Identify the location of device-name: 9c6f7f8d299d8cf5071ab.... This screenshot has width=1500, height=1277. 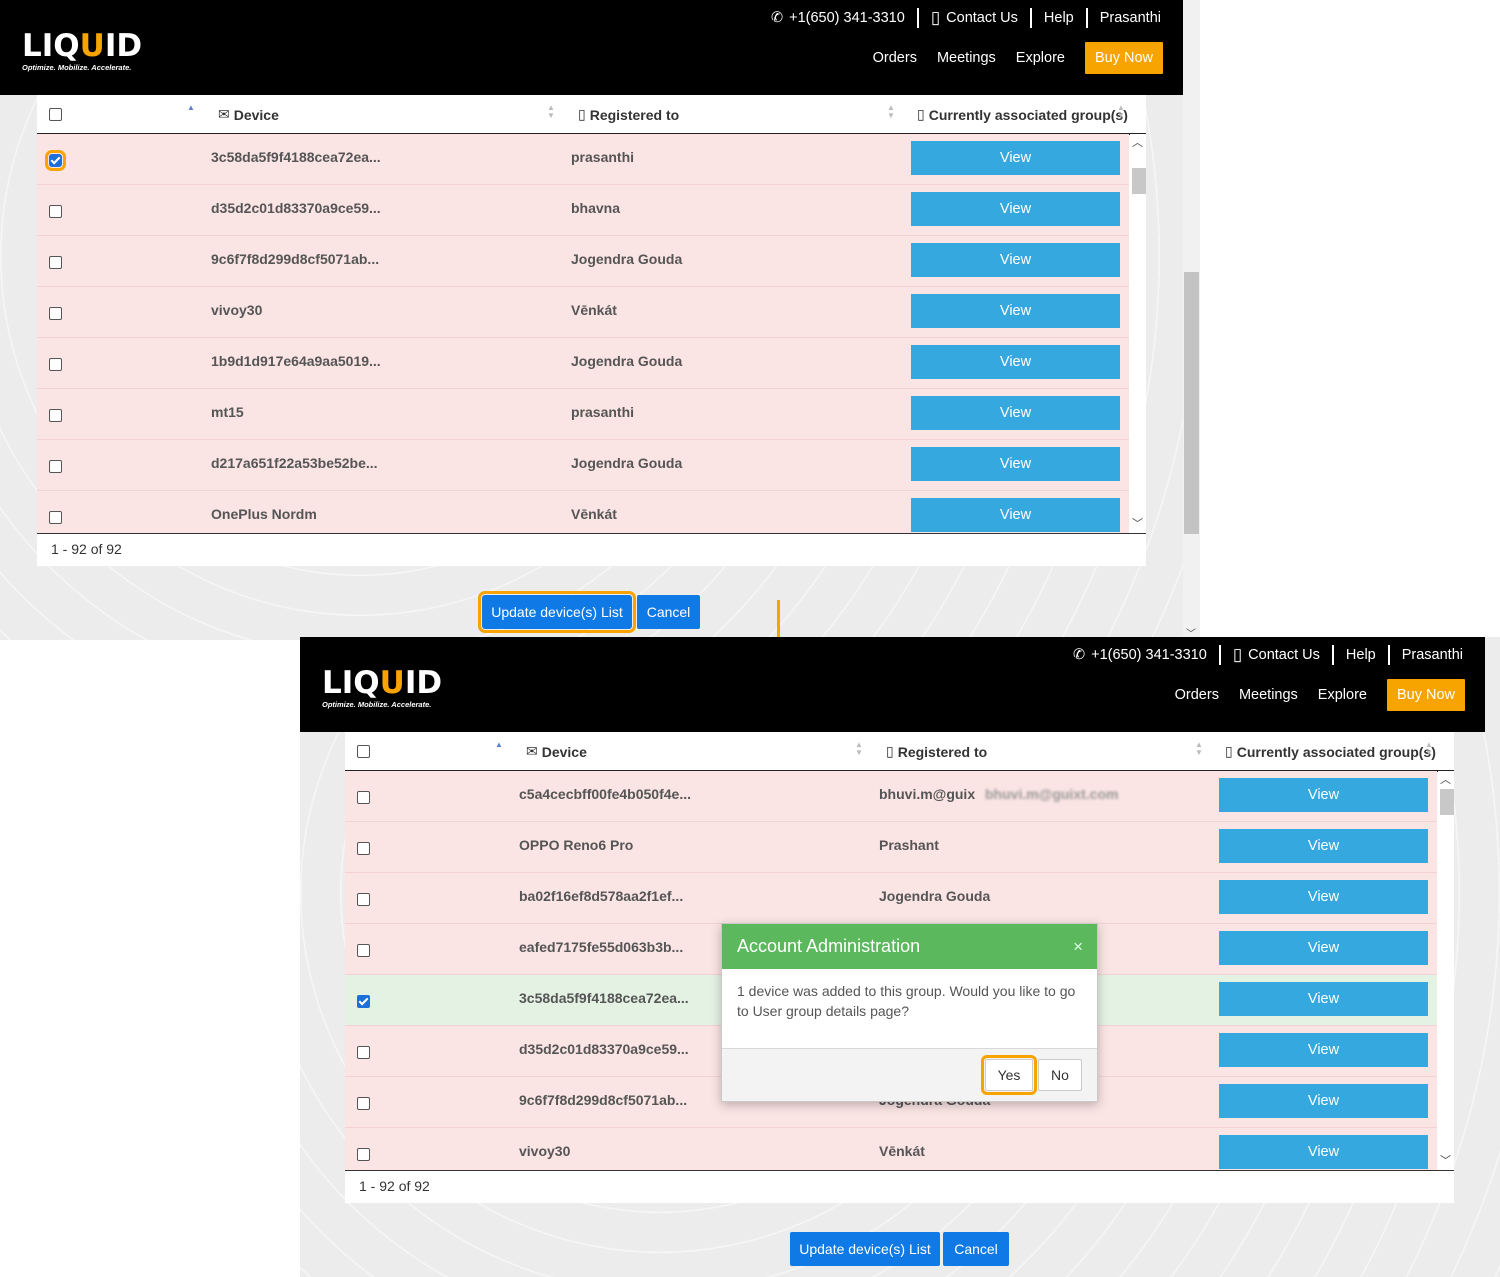
(295, 259).